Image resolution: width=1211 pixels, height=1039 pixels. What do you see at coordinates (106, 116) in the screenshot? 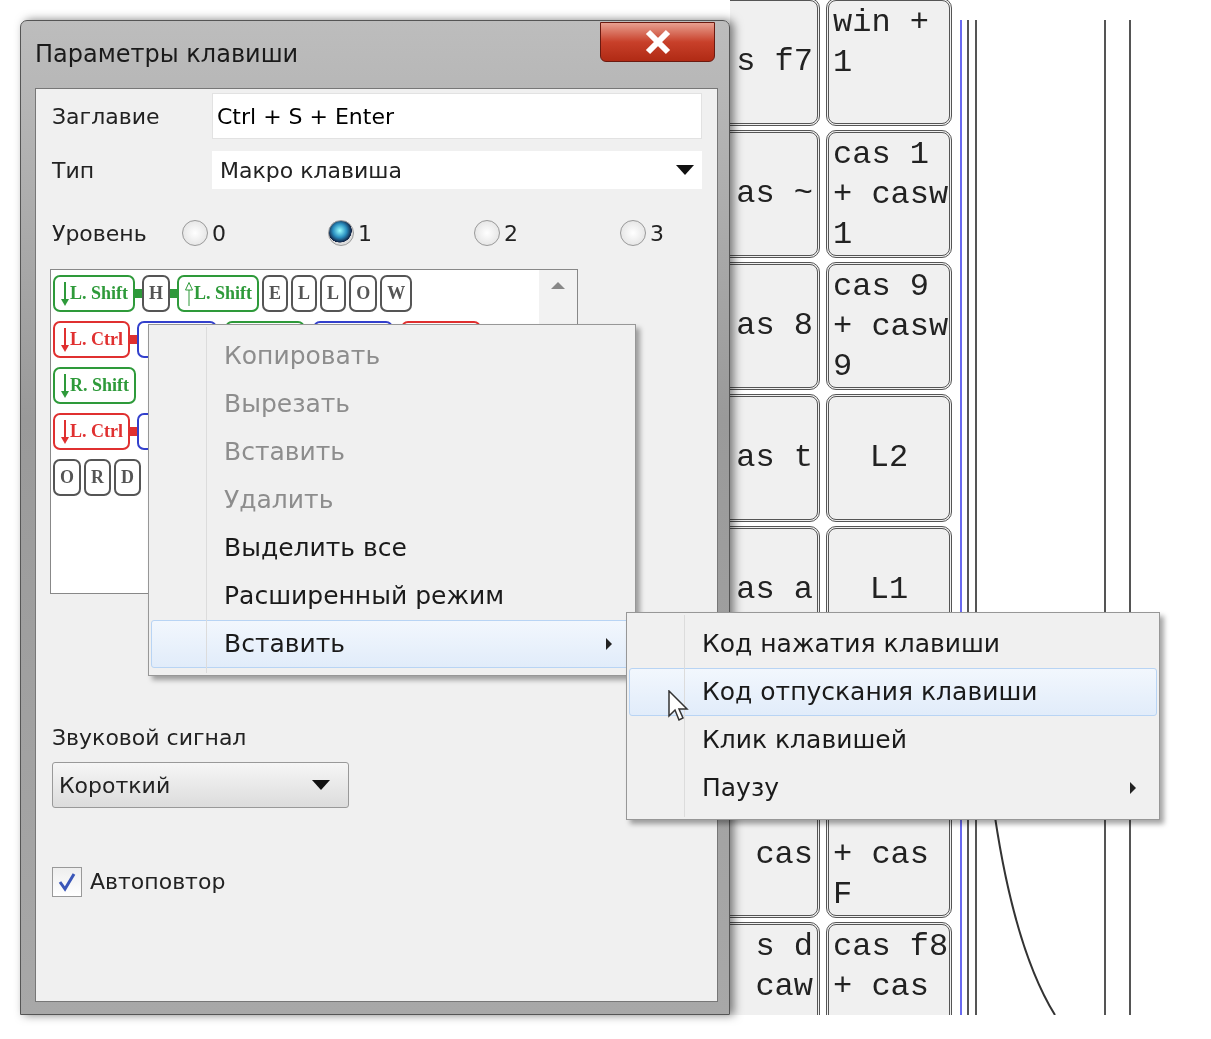
I see `field-label: Заглавие` at bounding box center [106, 116].